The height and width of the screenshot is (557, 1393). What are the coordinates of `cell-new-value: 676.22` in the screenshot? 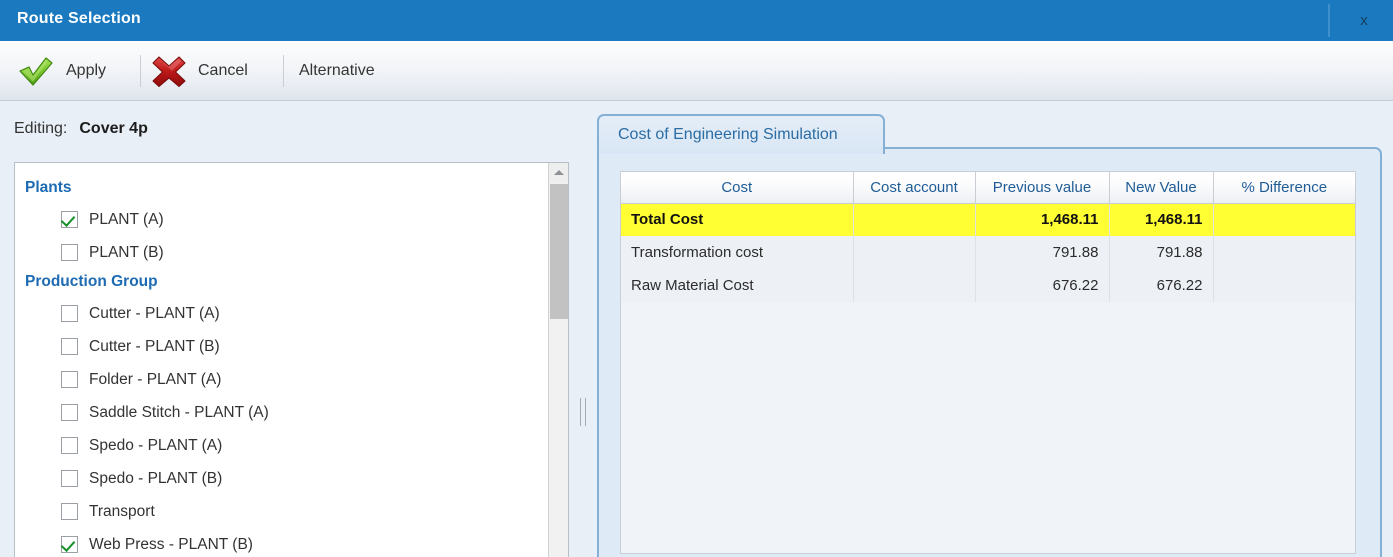 It's located at (1161, 285).